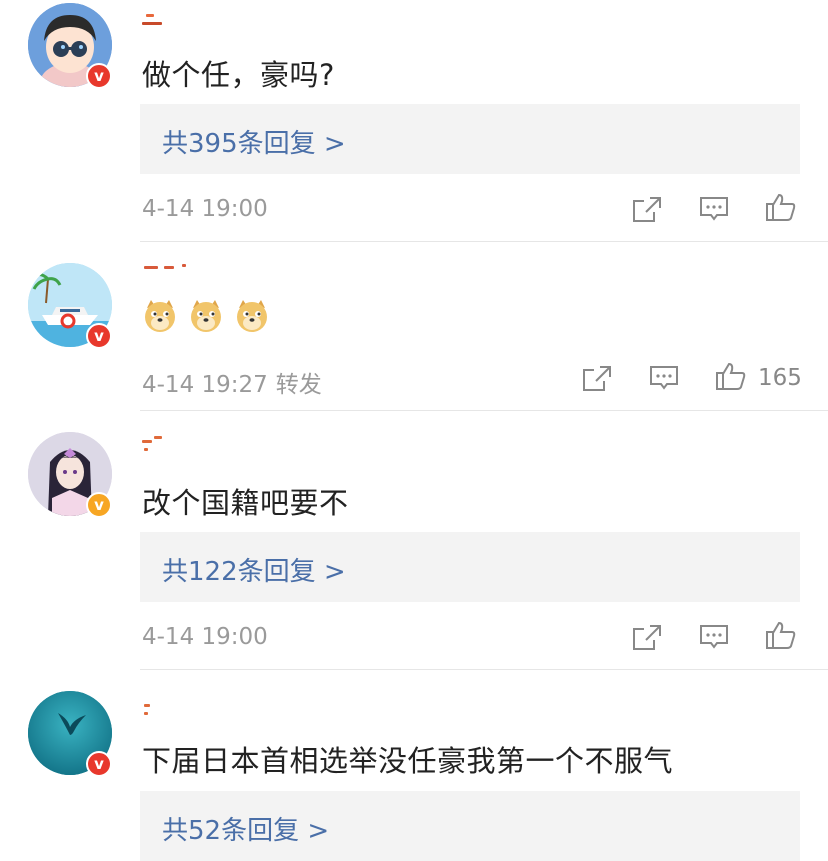 The image size is (828, 861). What do you see at coordinates (408, 761) in the screenshot?
I see `comment-text: 下届日本首相选举没任豪我第一个不服气` at bounding box center [408, 761].